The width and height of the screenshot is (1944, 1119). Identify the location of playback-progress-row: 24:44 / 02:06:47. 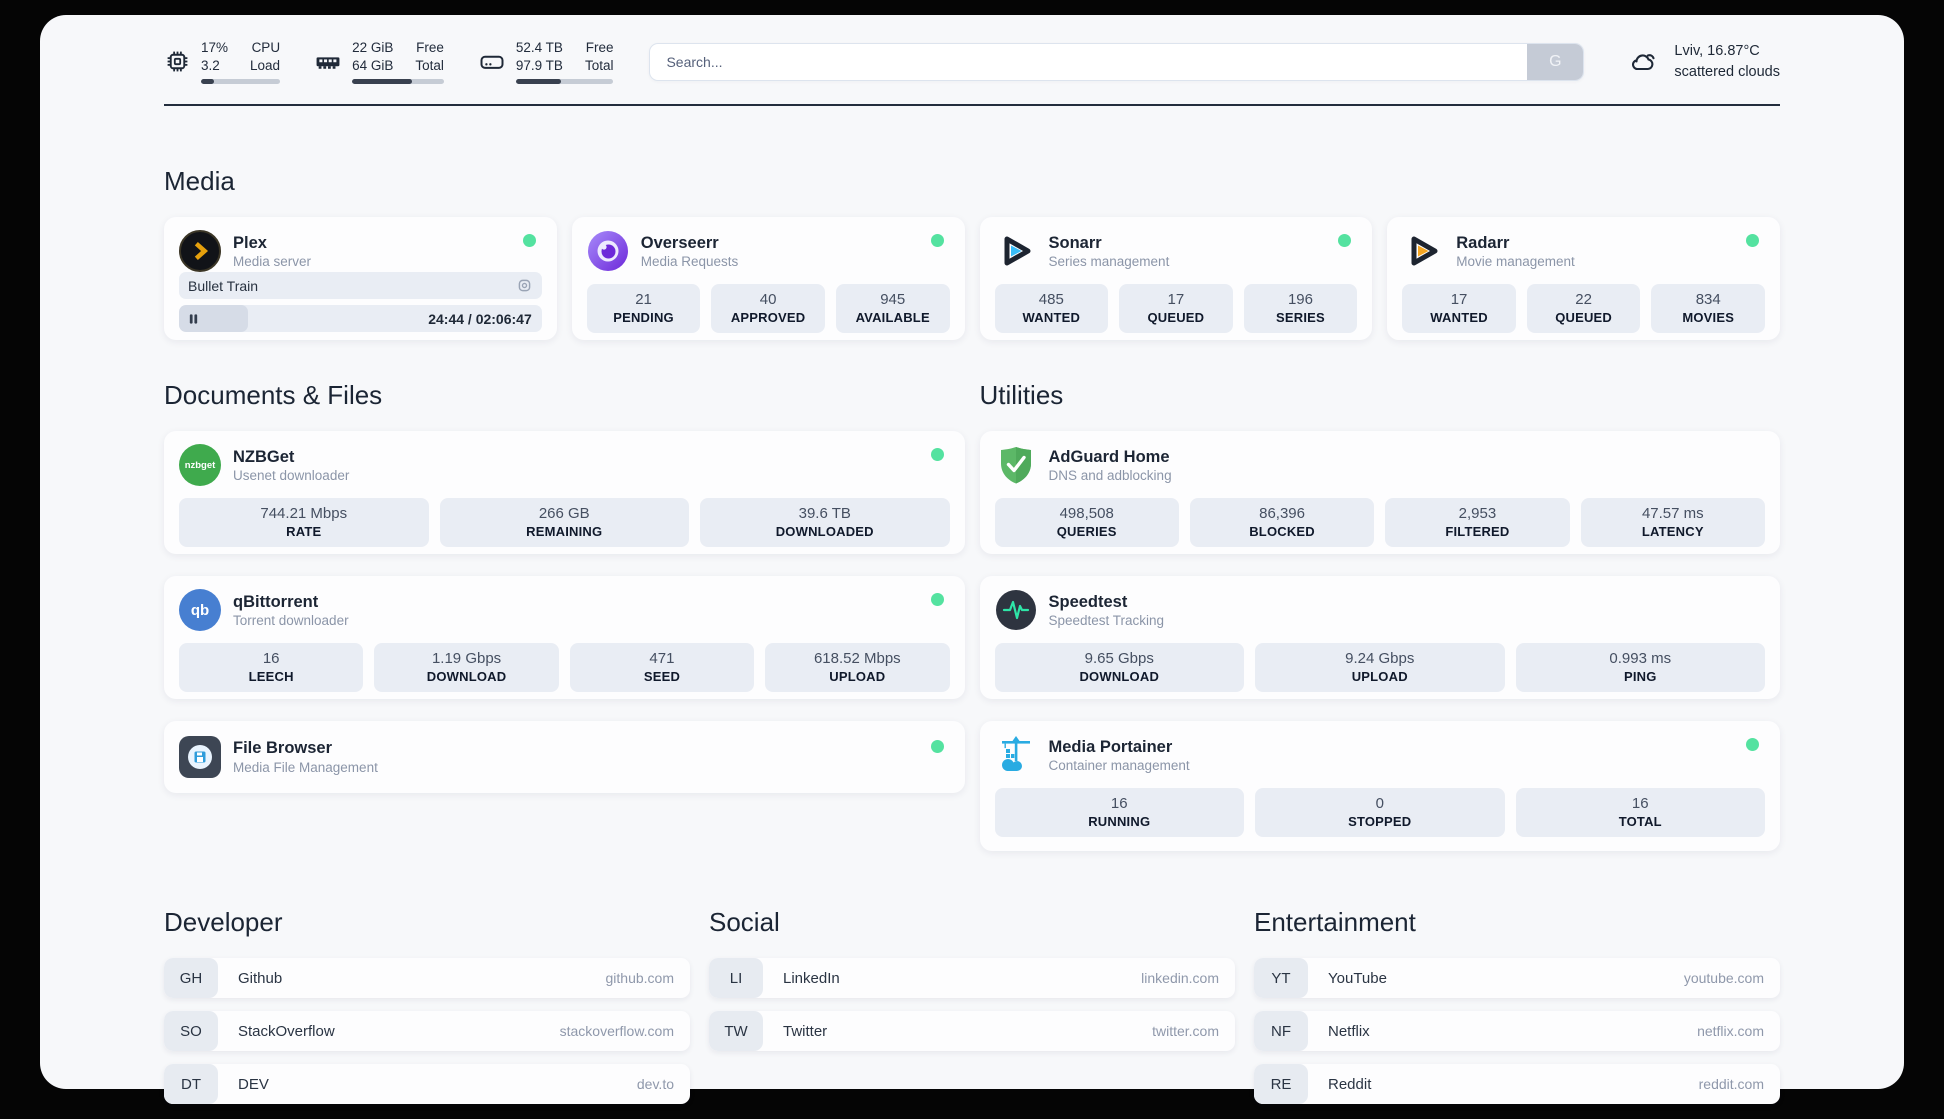
(360, 319).